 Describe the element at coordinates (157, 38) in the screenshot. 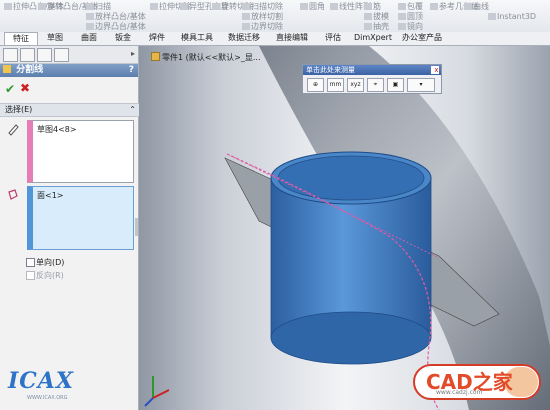

I see `tab-weldments: 焊件` at that location.